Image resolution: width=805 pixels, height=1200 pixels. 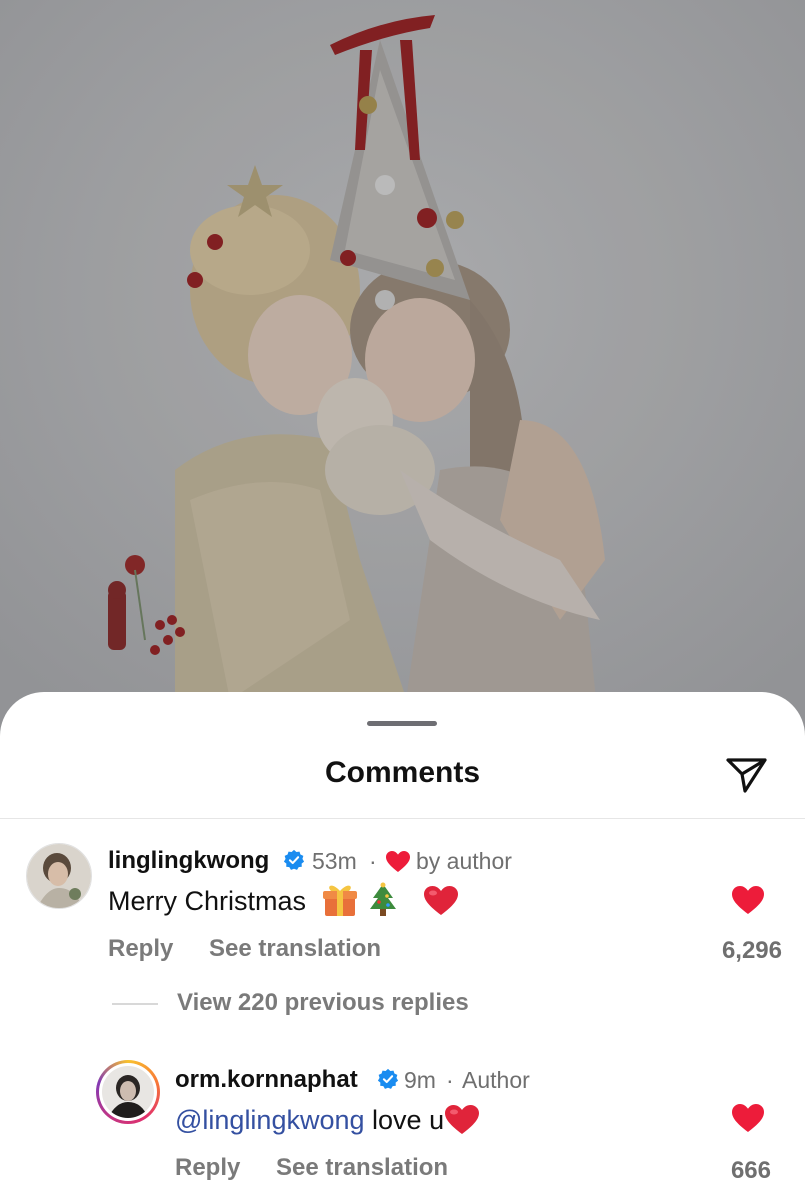 What do you see at coordinates (339, 900) in the screenshot?
I see `gift-emoji-icon` at bounding box center [339, 900].